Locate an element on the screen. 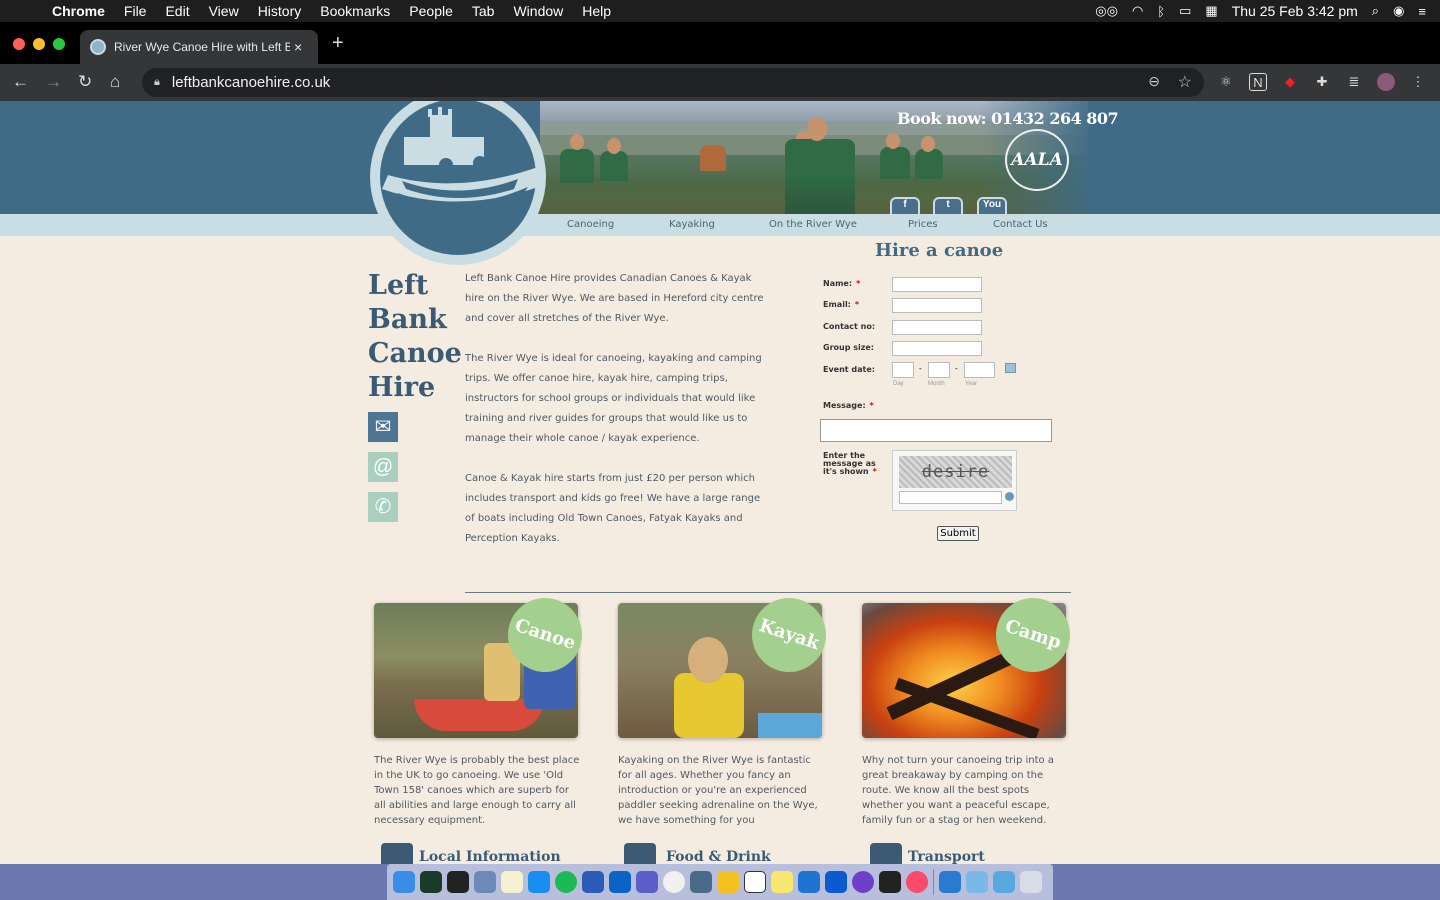 The image size is (1440, 900). captcha-label: Enter the message as it's shown * is located at coordinates (850, 463).